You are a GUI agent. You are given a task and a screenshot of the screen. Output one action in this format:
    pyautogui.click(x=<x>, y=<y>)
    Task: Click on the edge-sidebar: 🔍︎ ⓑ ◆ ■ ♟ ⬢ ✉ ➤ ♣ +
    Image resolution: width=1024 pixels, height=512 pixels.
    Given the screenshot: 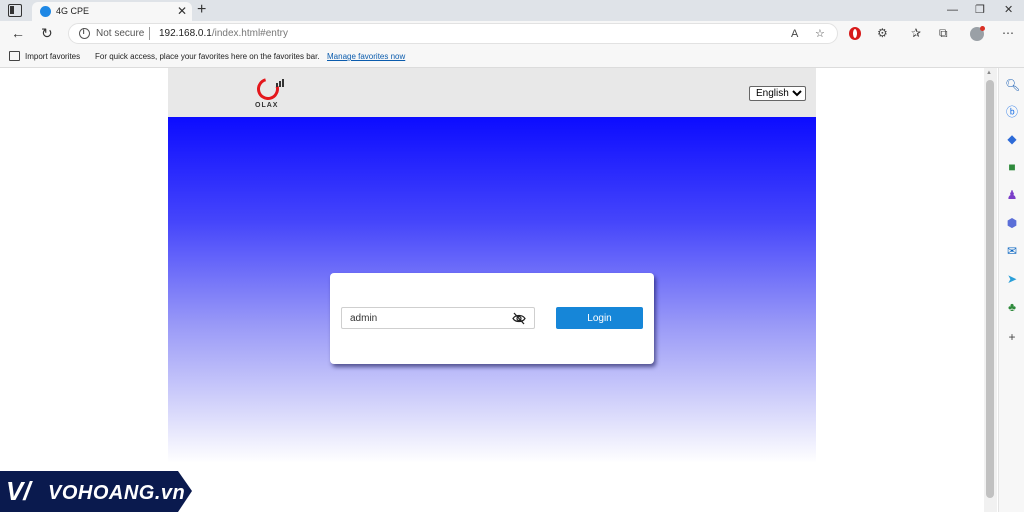 What is the action you would take?
    pyautogui.click(x=1011, y=290)
    